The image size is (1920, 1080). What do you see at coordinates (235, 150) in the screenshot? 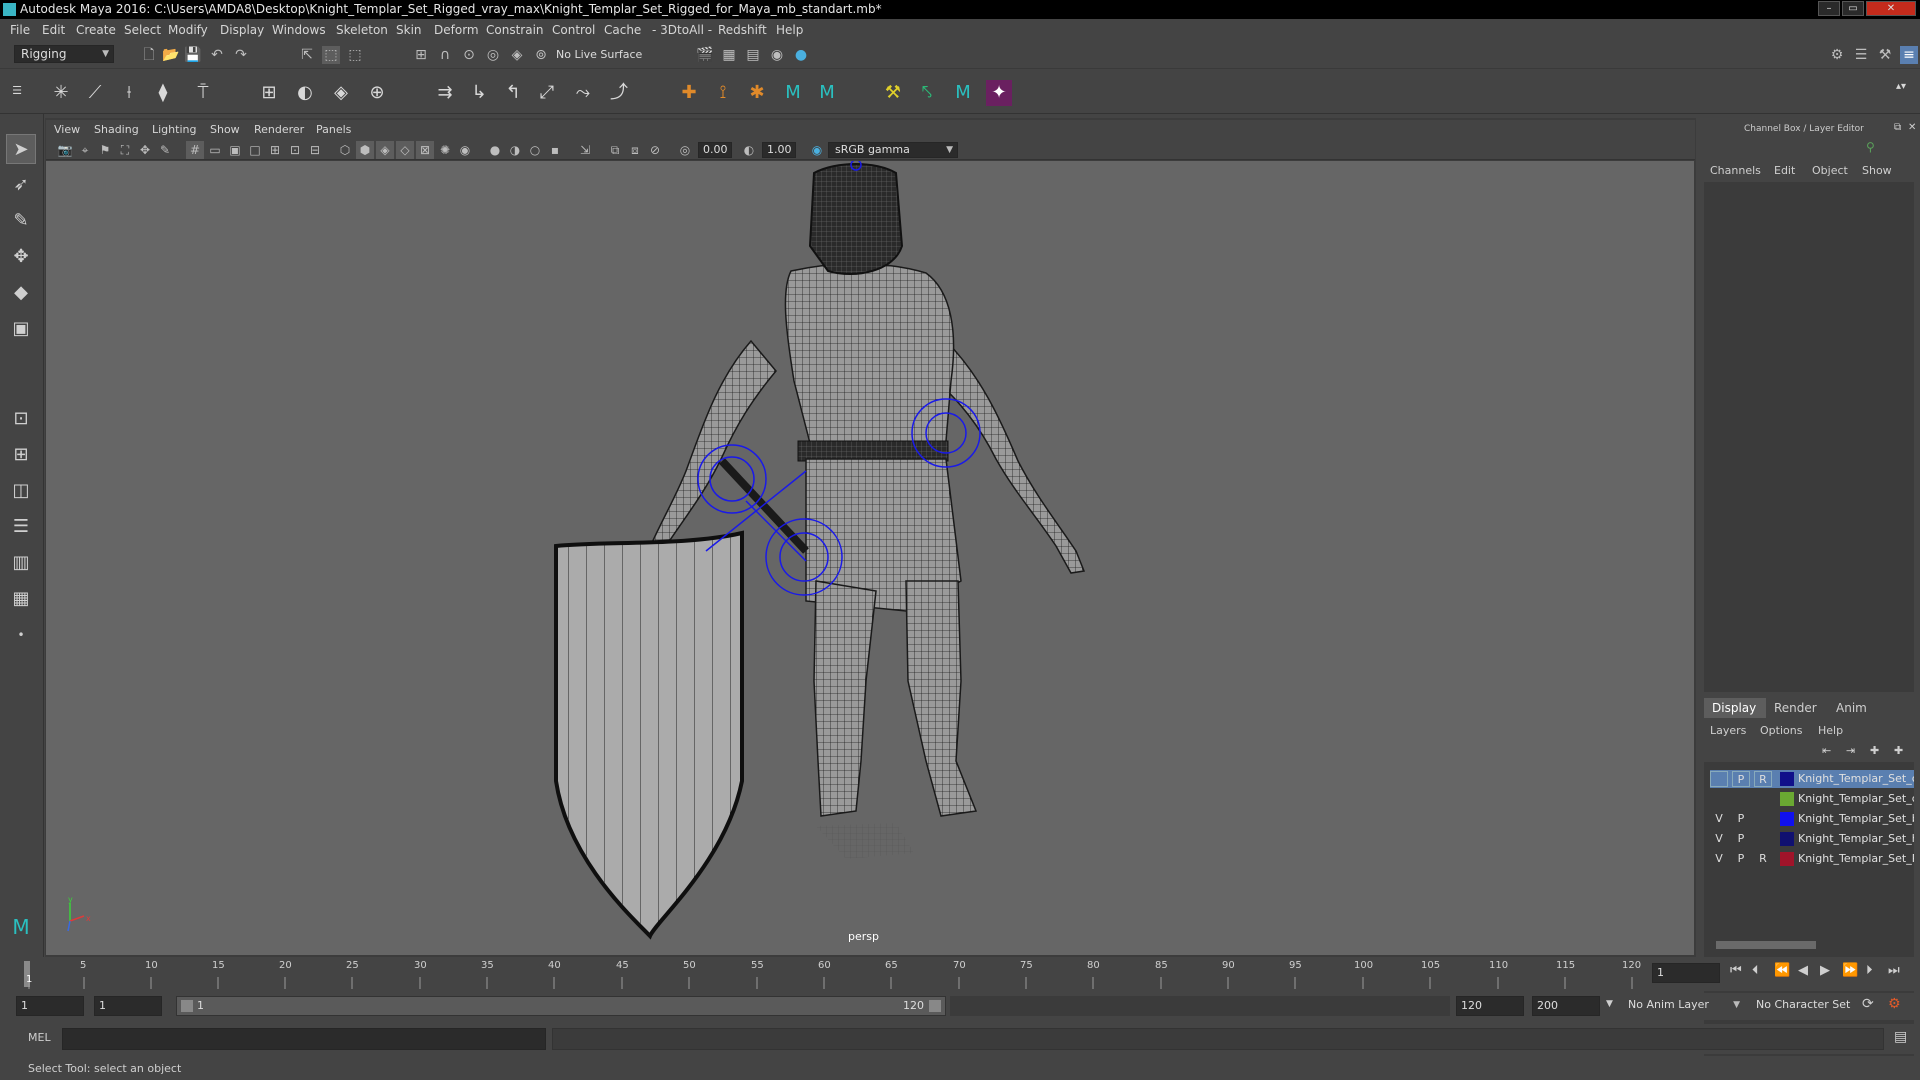
I see `resolution-gate-icon: ▣` at bounding box center [235, 150].